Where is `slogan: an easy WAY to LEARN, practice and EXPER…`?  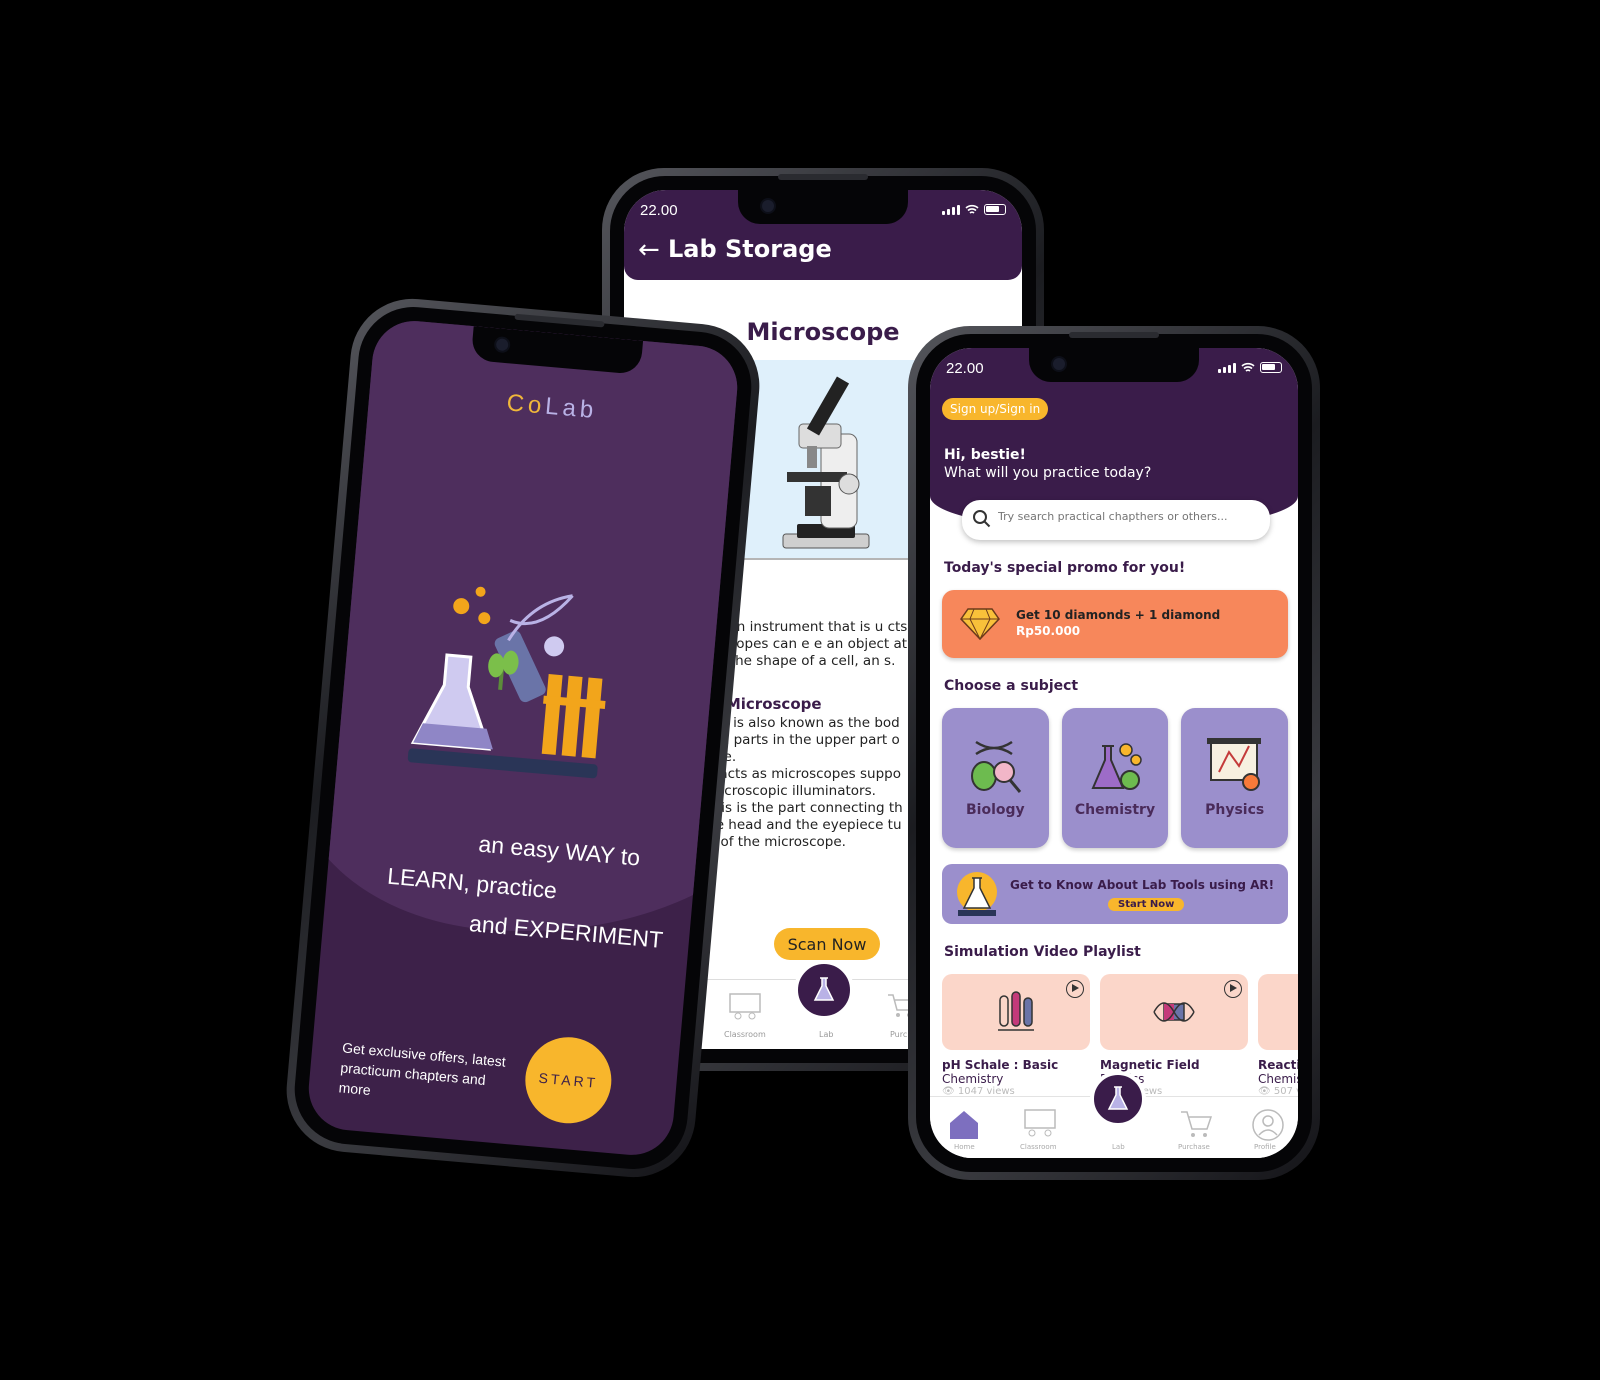
slogan: an easy WAY to LEARN, practice and EXPER… is located at coordinates (526, 888).